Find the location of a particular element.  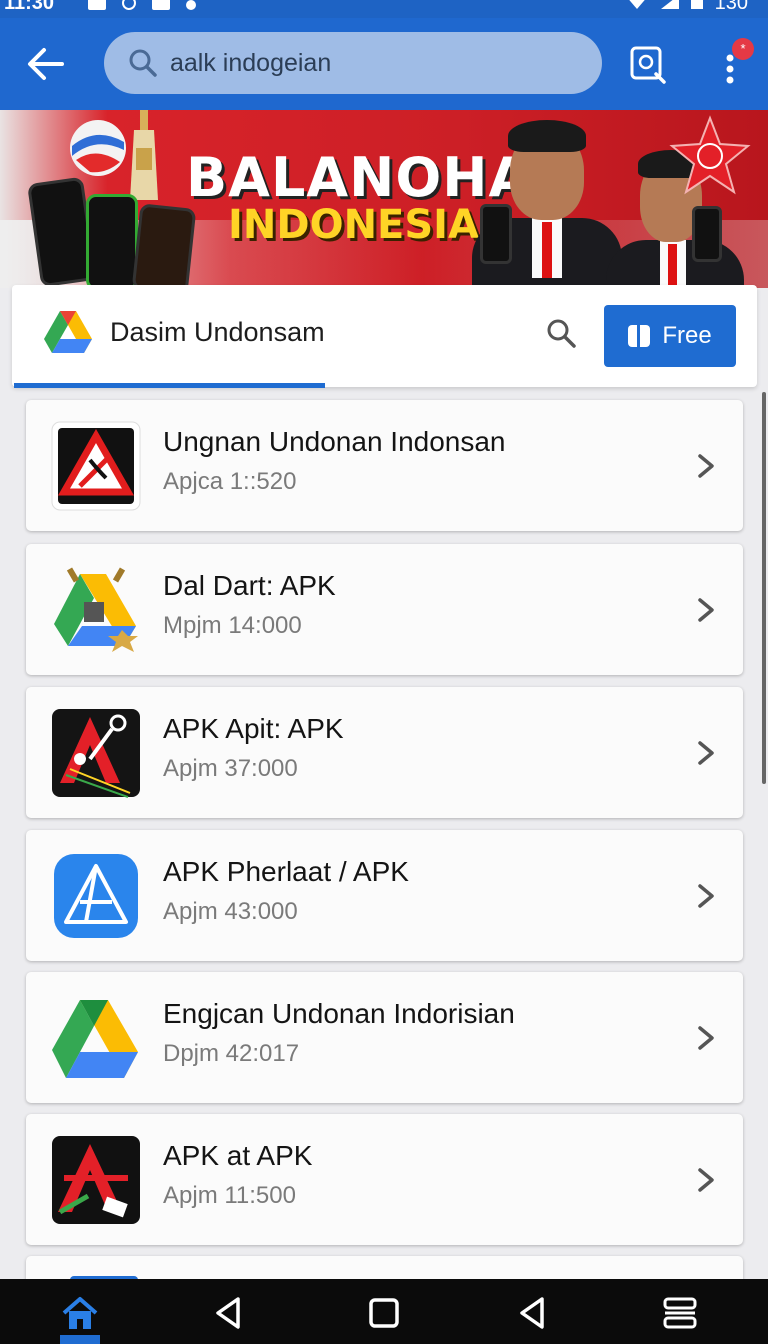

app-meta: Apjm 37:000 is located at coordinates (230, 768).